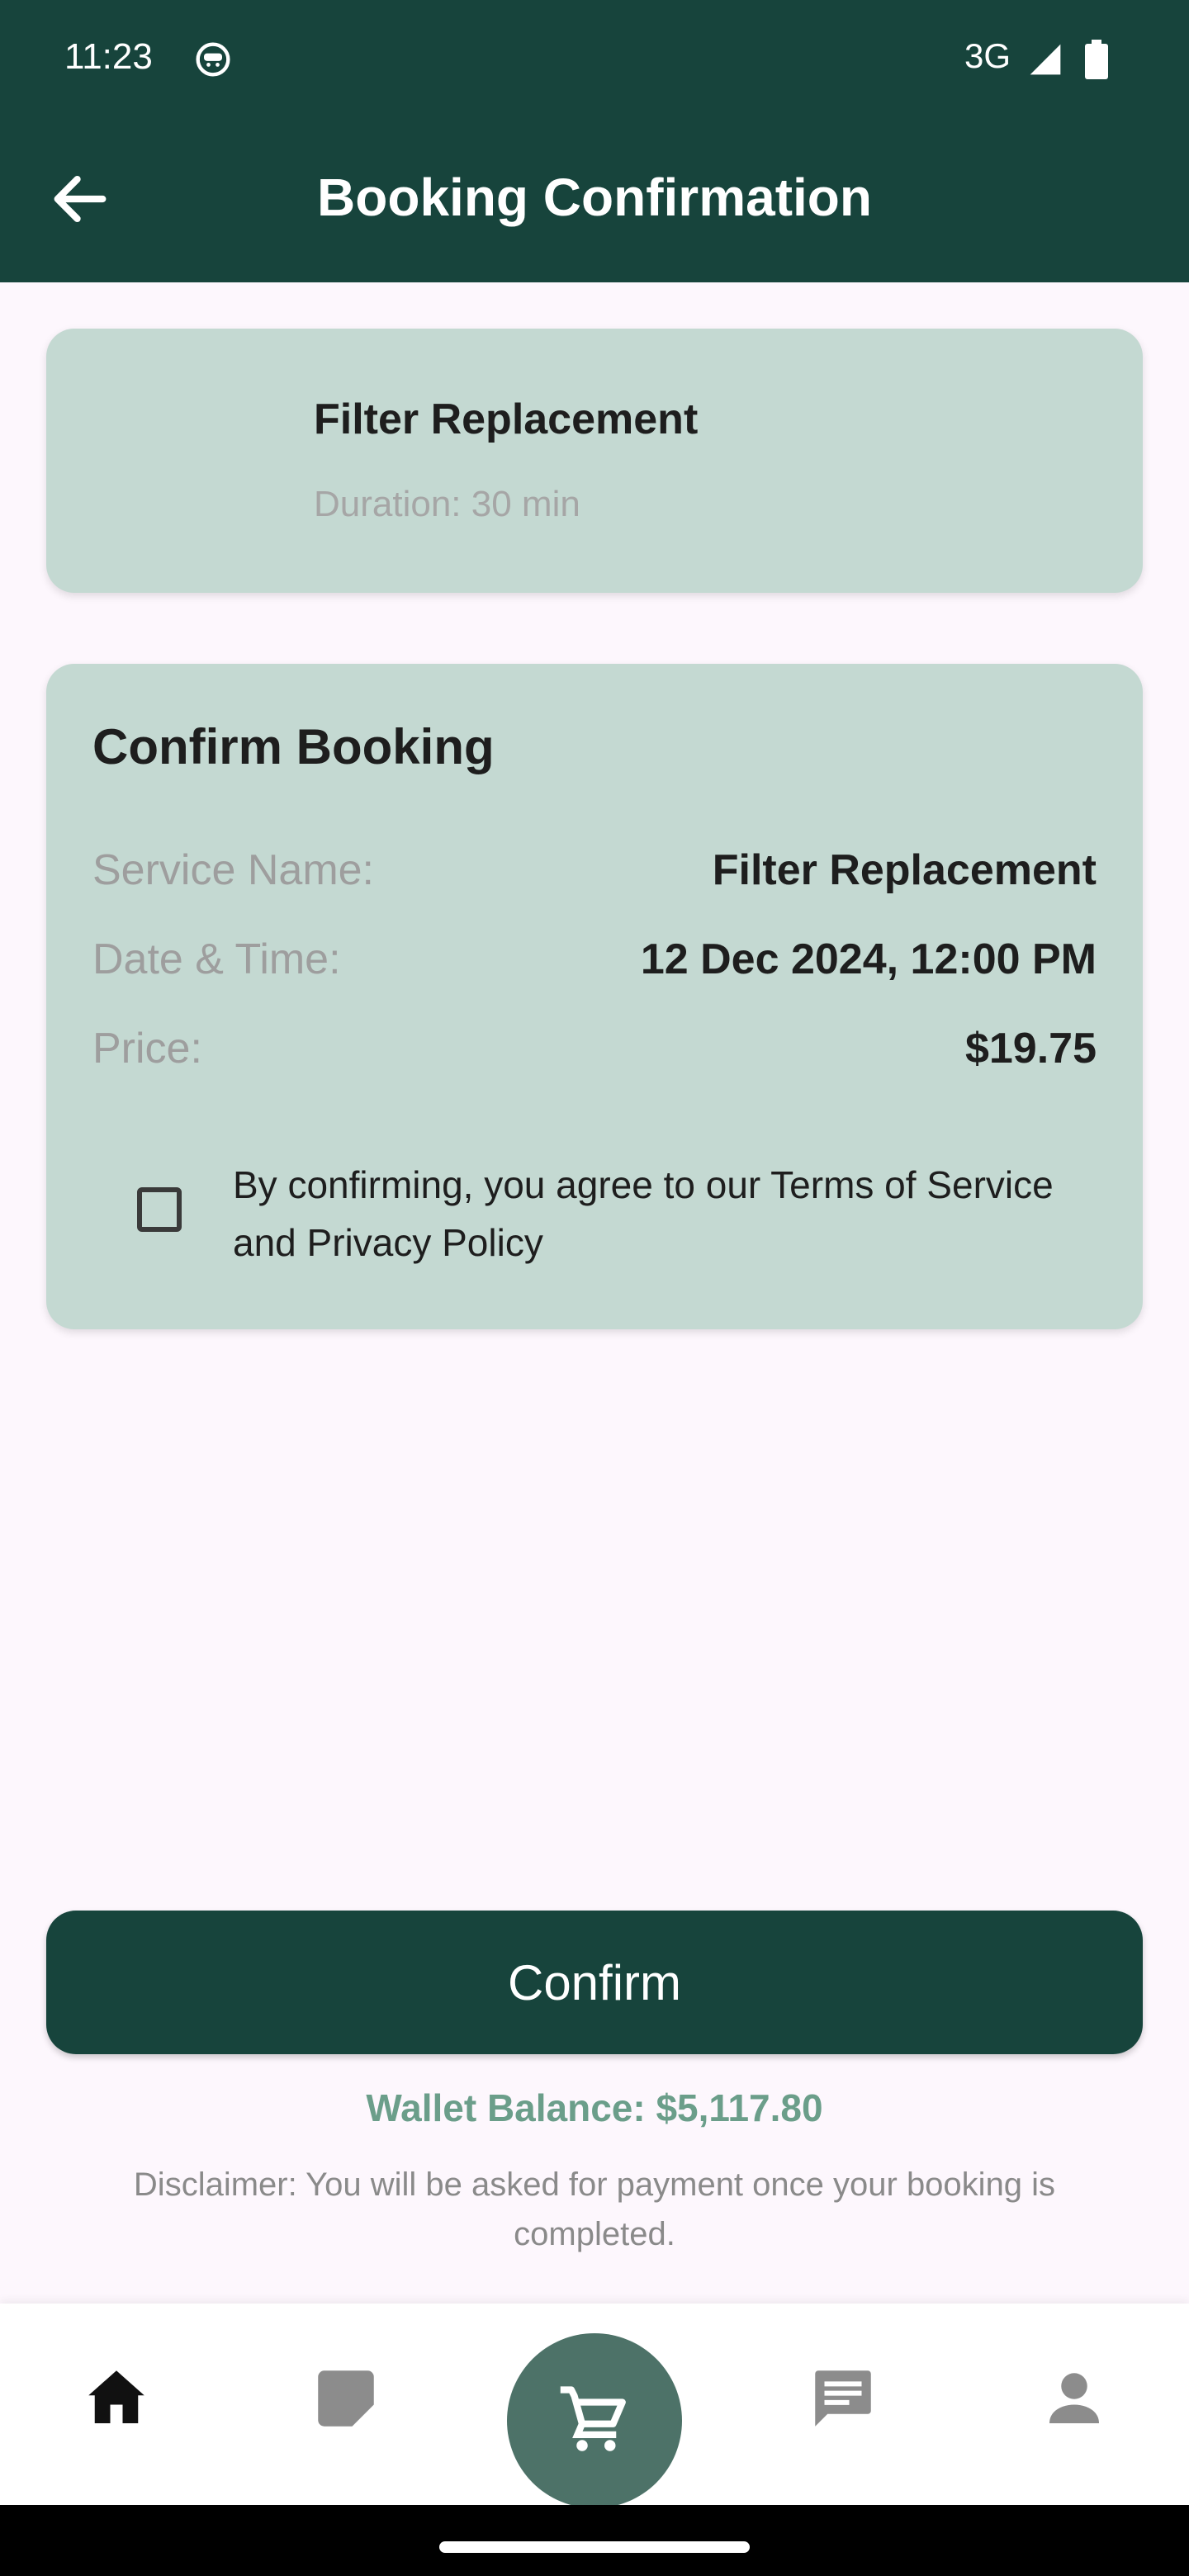 This screenshot has width=1189, height=2576. What do you see at coordinates (594, 58) in the screenshot?
I see `status-bar: 11:23 3G` at bounding box center [594, 58].